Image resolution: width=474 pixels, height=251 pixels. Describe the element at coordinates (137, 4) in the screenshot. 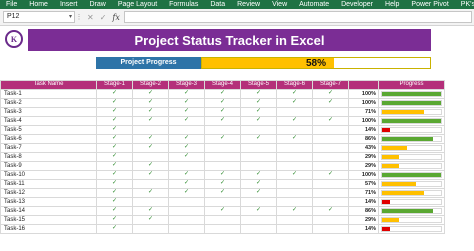

I see `ribbon-tab: Page Layout` at that location.